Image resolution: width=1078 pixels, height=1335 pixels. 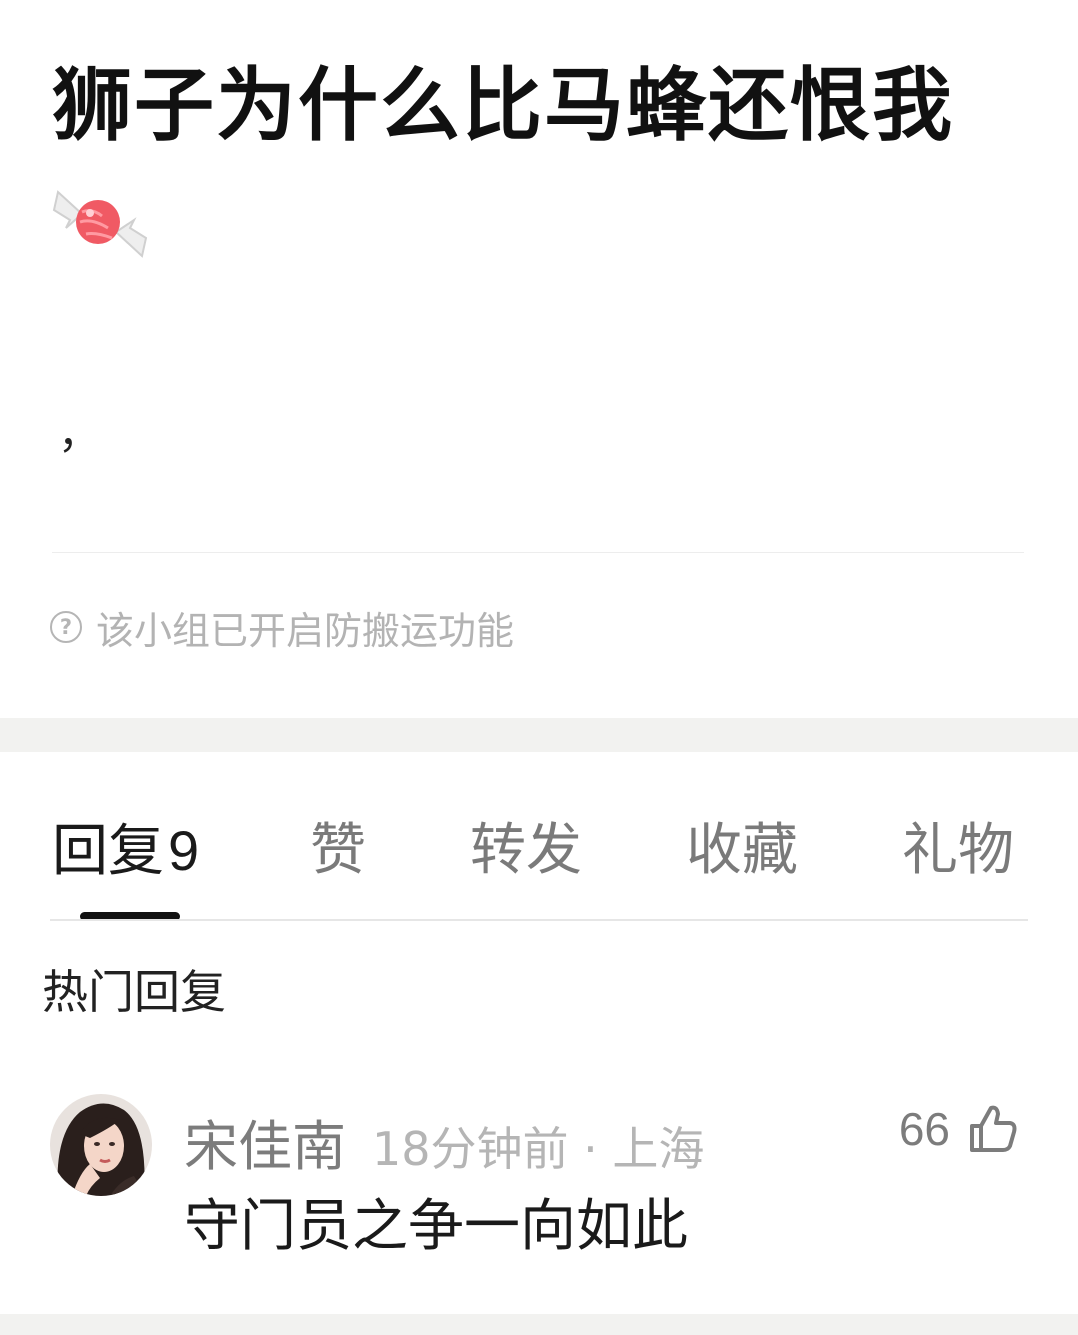 I want to click on divider, so click(x=538, y=552).